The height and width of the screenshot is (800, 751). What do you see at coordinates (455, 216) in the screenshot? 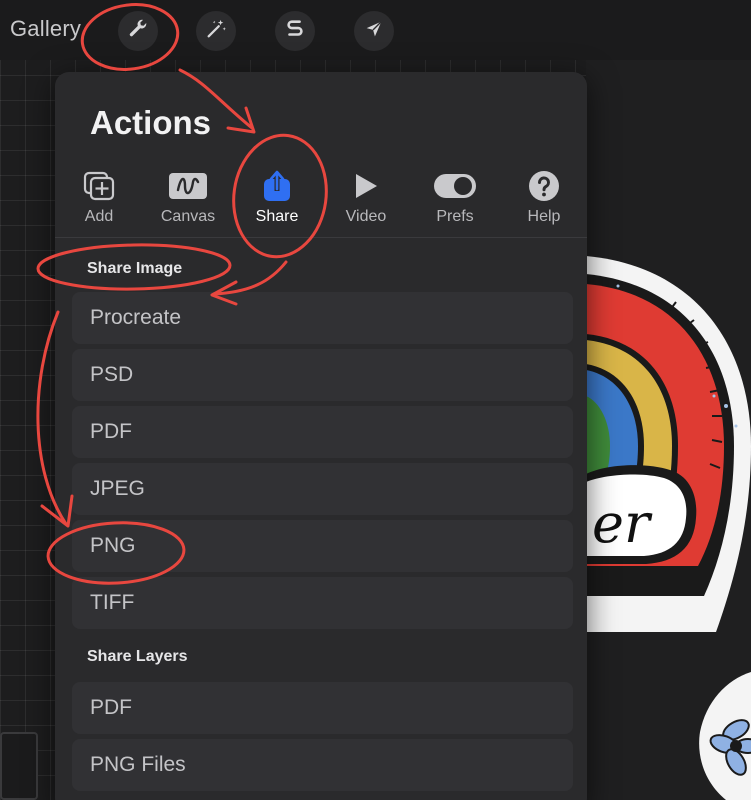
I see `tab-prefs-label: Prefs` at bounding box center [455, 216].